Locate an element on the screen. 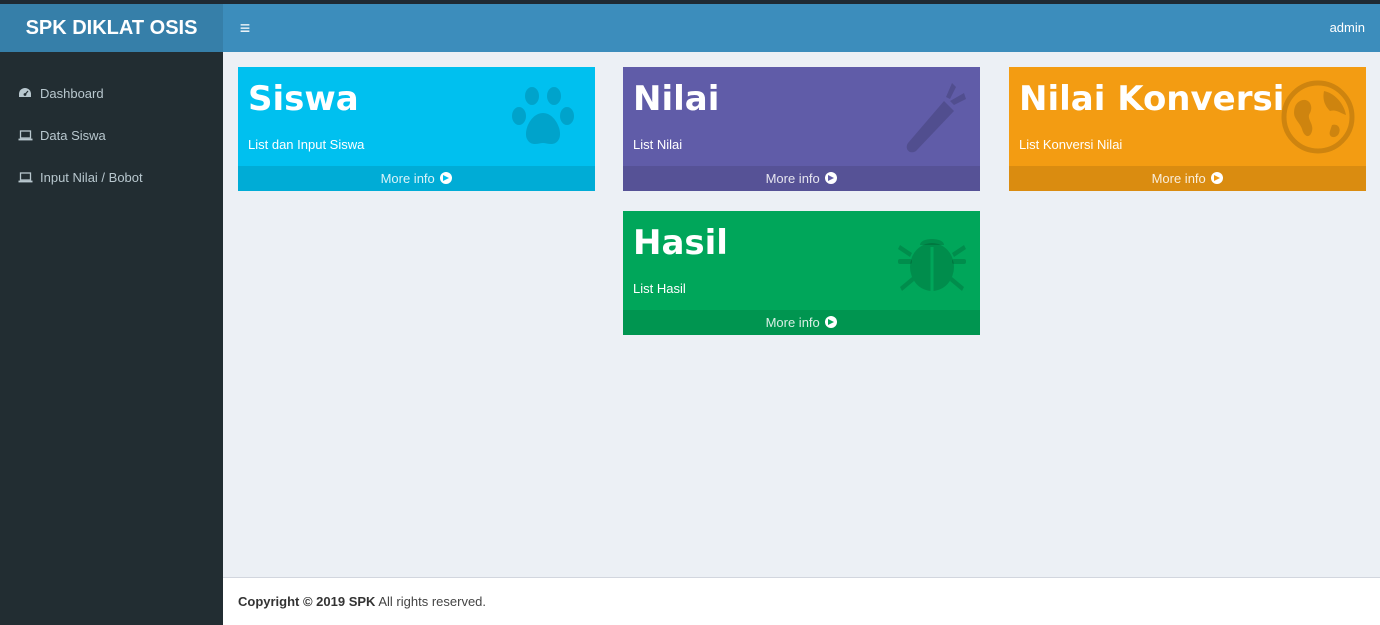  sidebar-item-label: Data Siswa is located at coordinates (73, 135).